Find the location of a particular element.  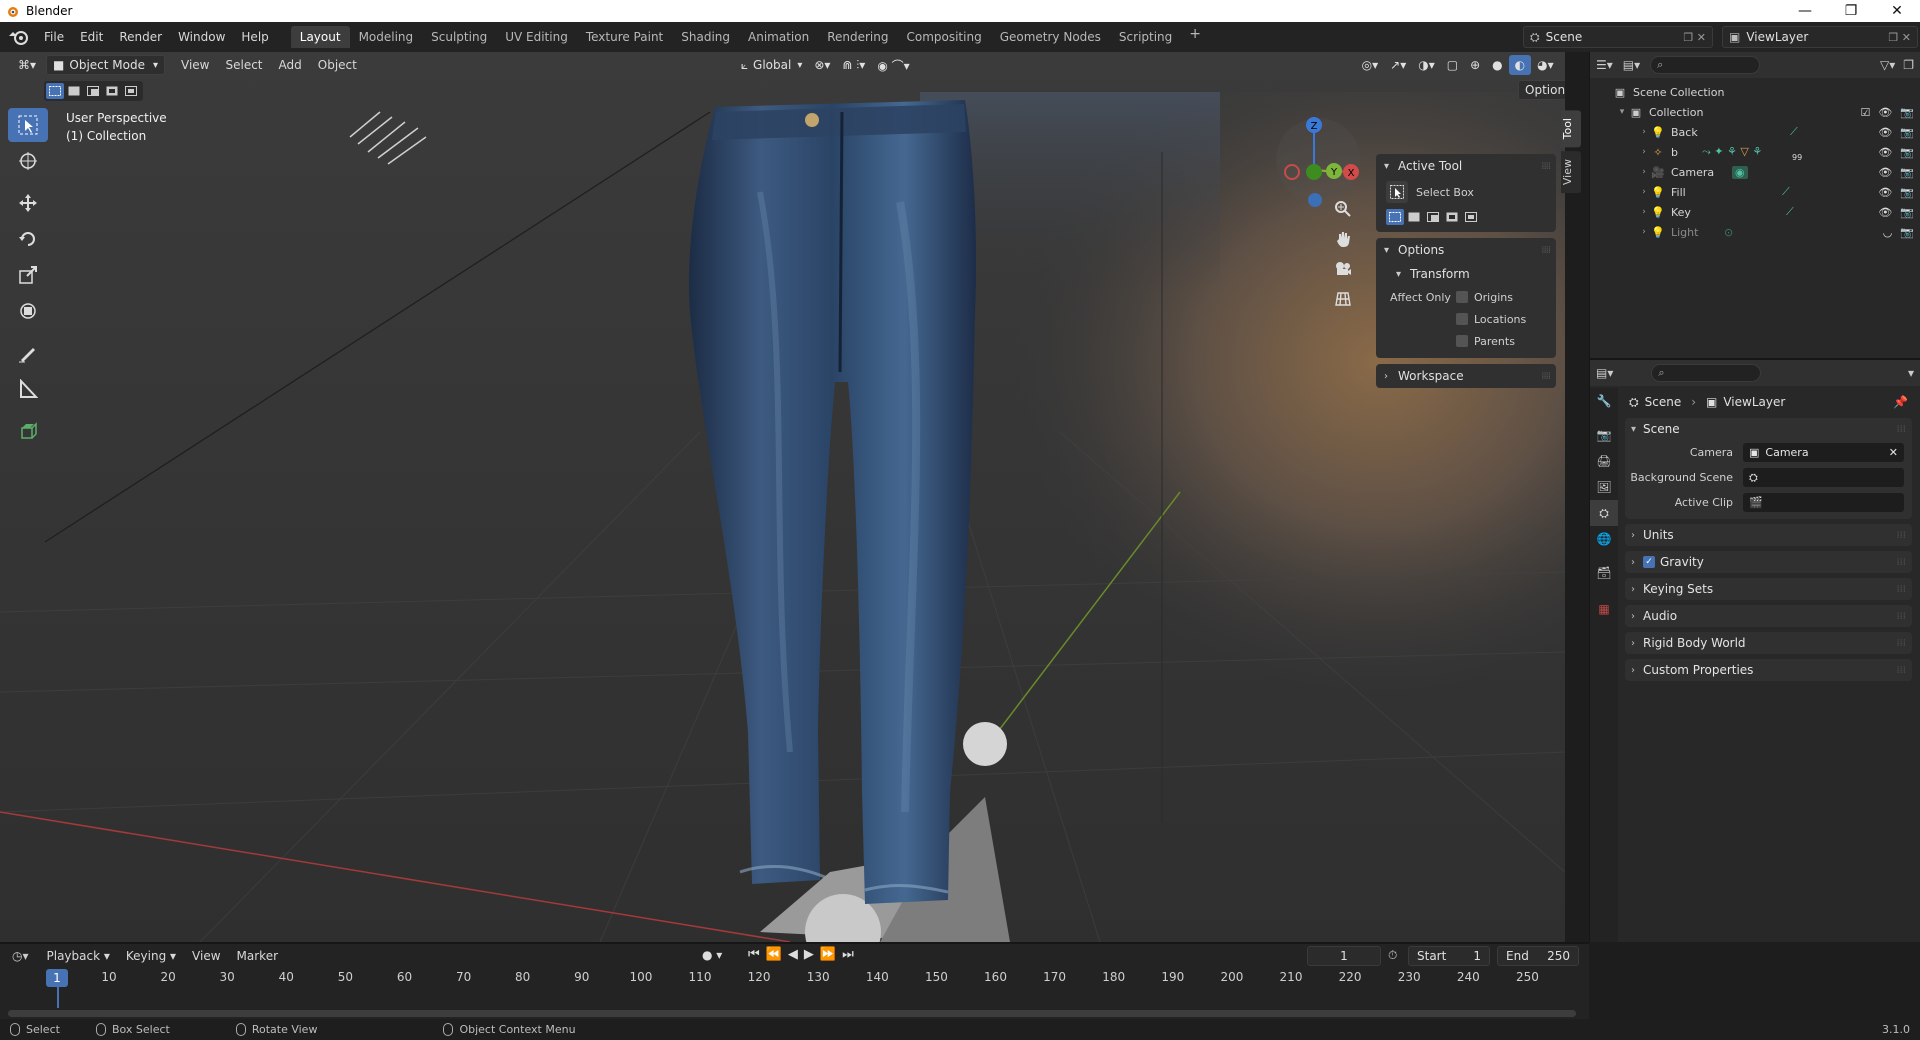

editor-type-icon: ◷▾ is located at coordinates (20, 956).